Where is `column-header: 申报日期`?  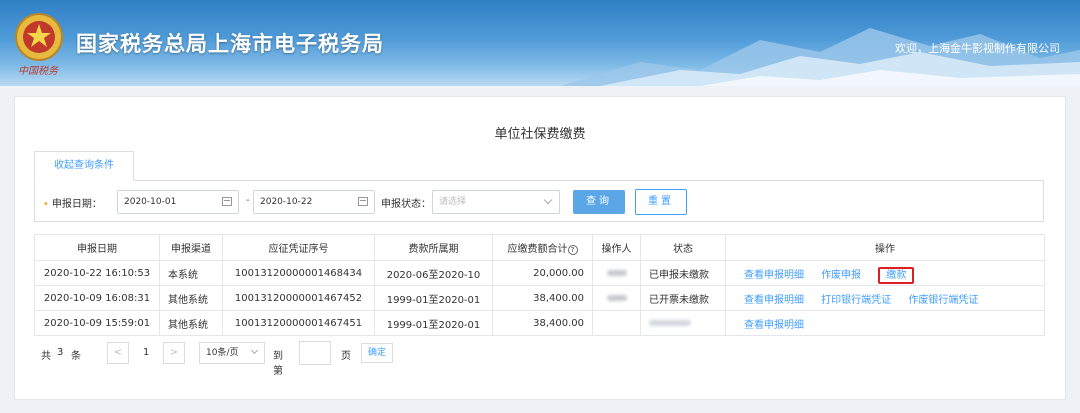 column-header: 申报日期 is located at coordinates (97, 247).